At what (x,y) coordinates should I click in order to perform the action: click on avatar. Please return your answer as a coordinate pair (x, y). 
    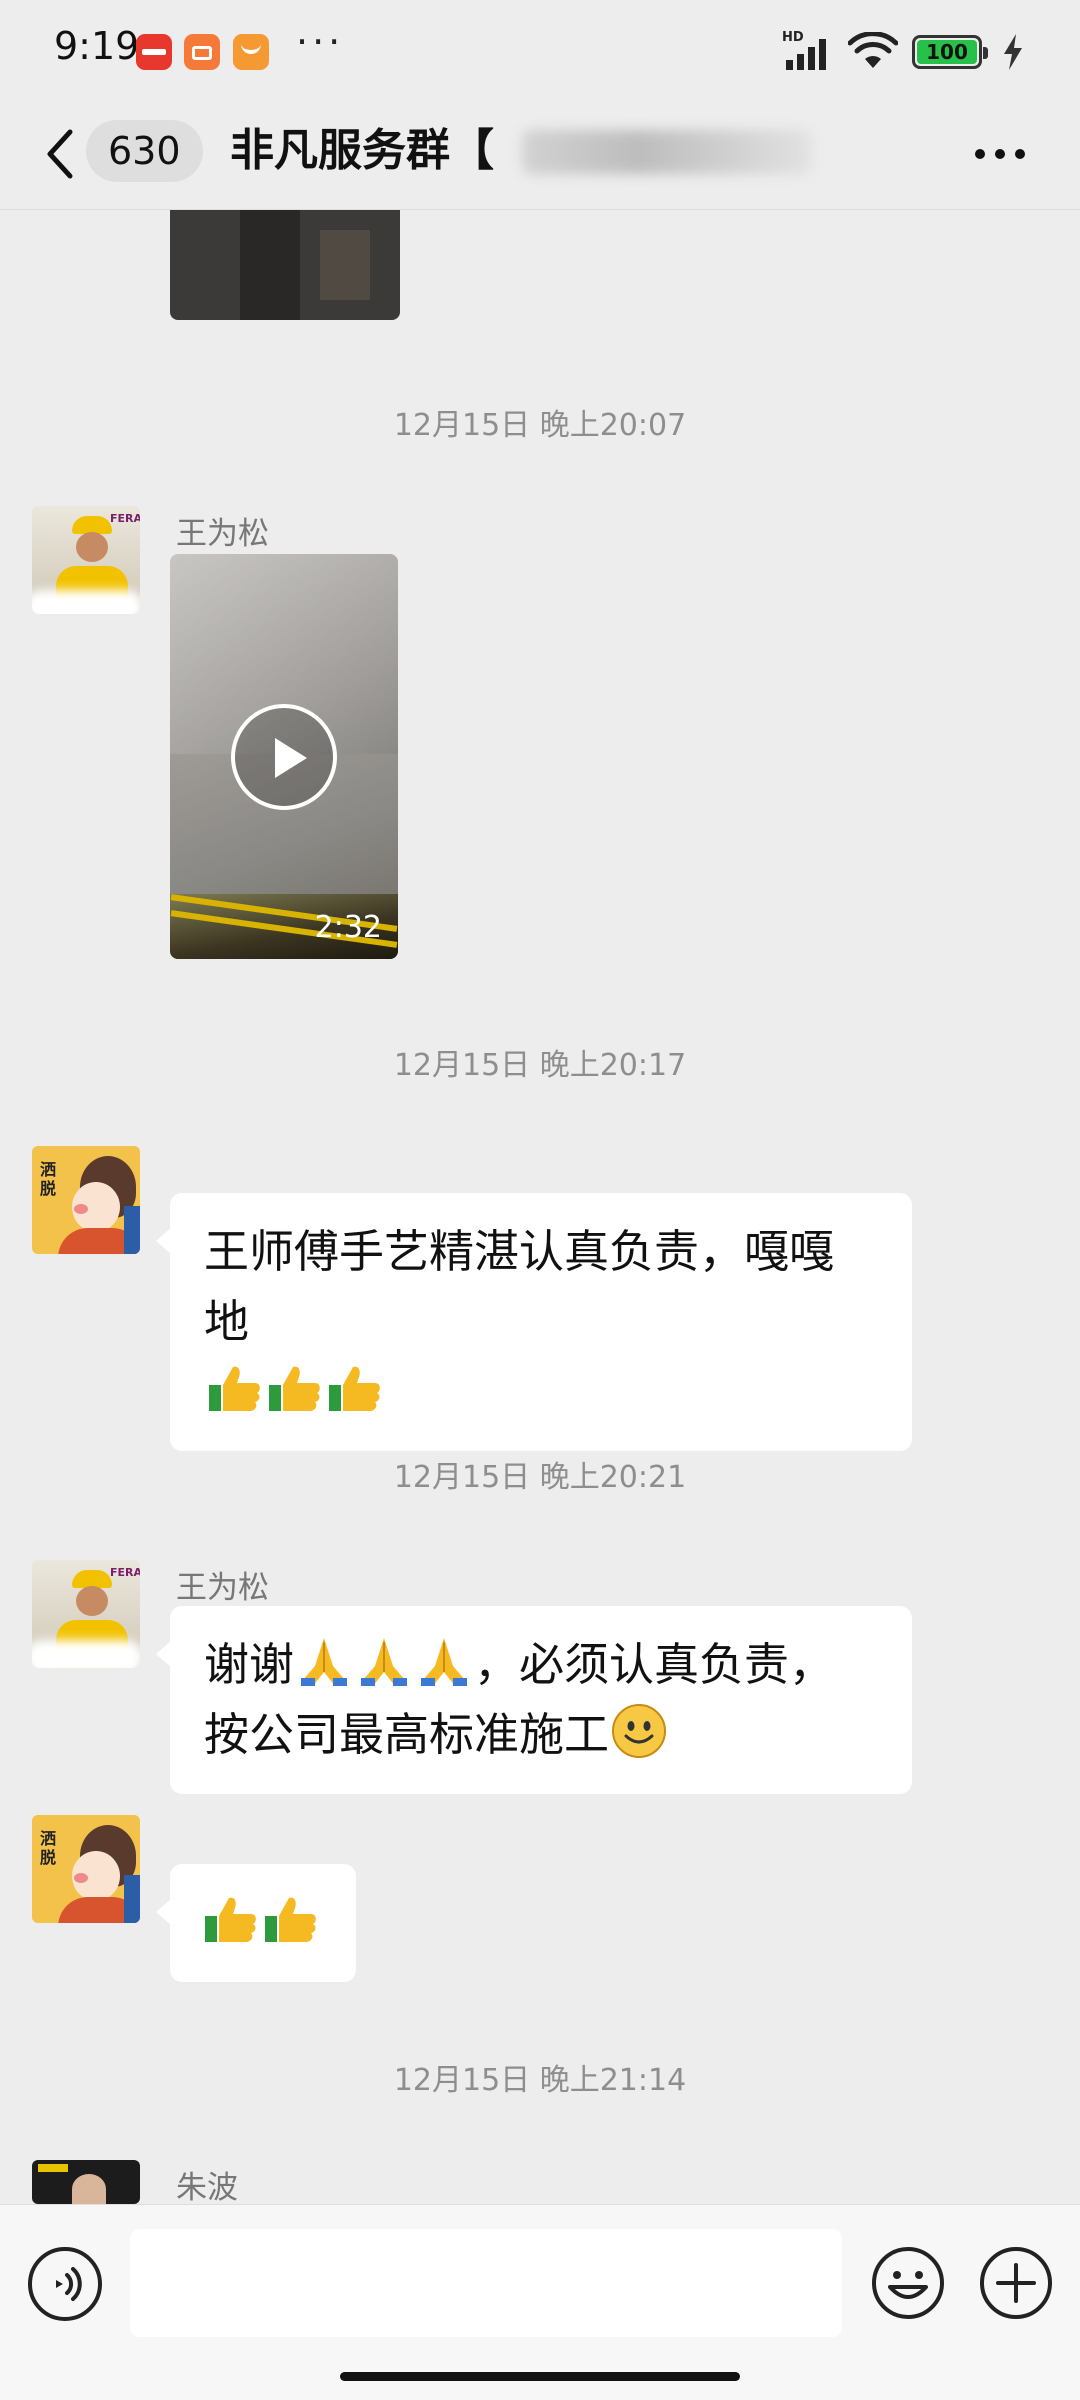
    Looking at the image, I should click on (86, 2182).